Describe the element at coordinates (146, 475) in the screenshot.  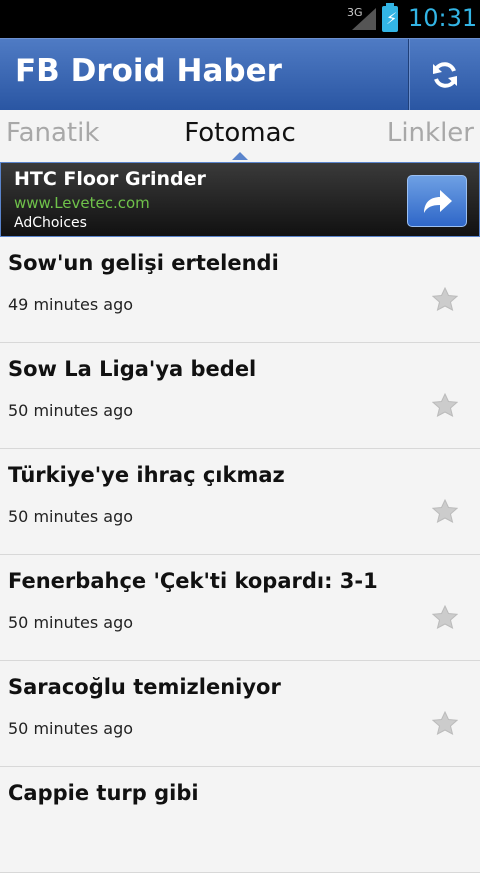
I see `article-title: Türkiye'ye ihraç çıkmaz` at that location.